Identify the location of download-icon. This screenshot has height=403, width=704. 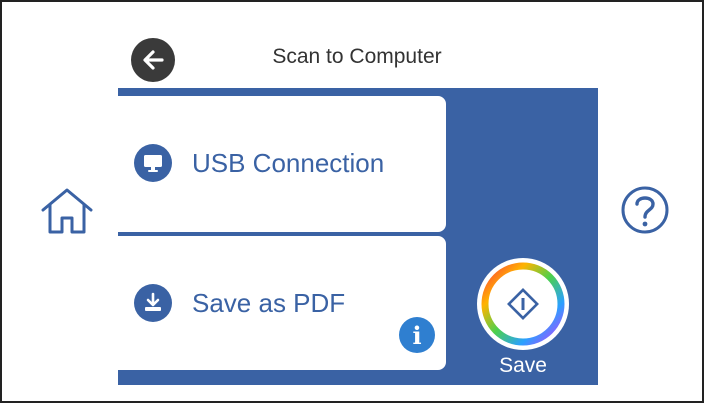
(153, 303).